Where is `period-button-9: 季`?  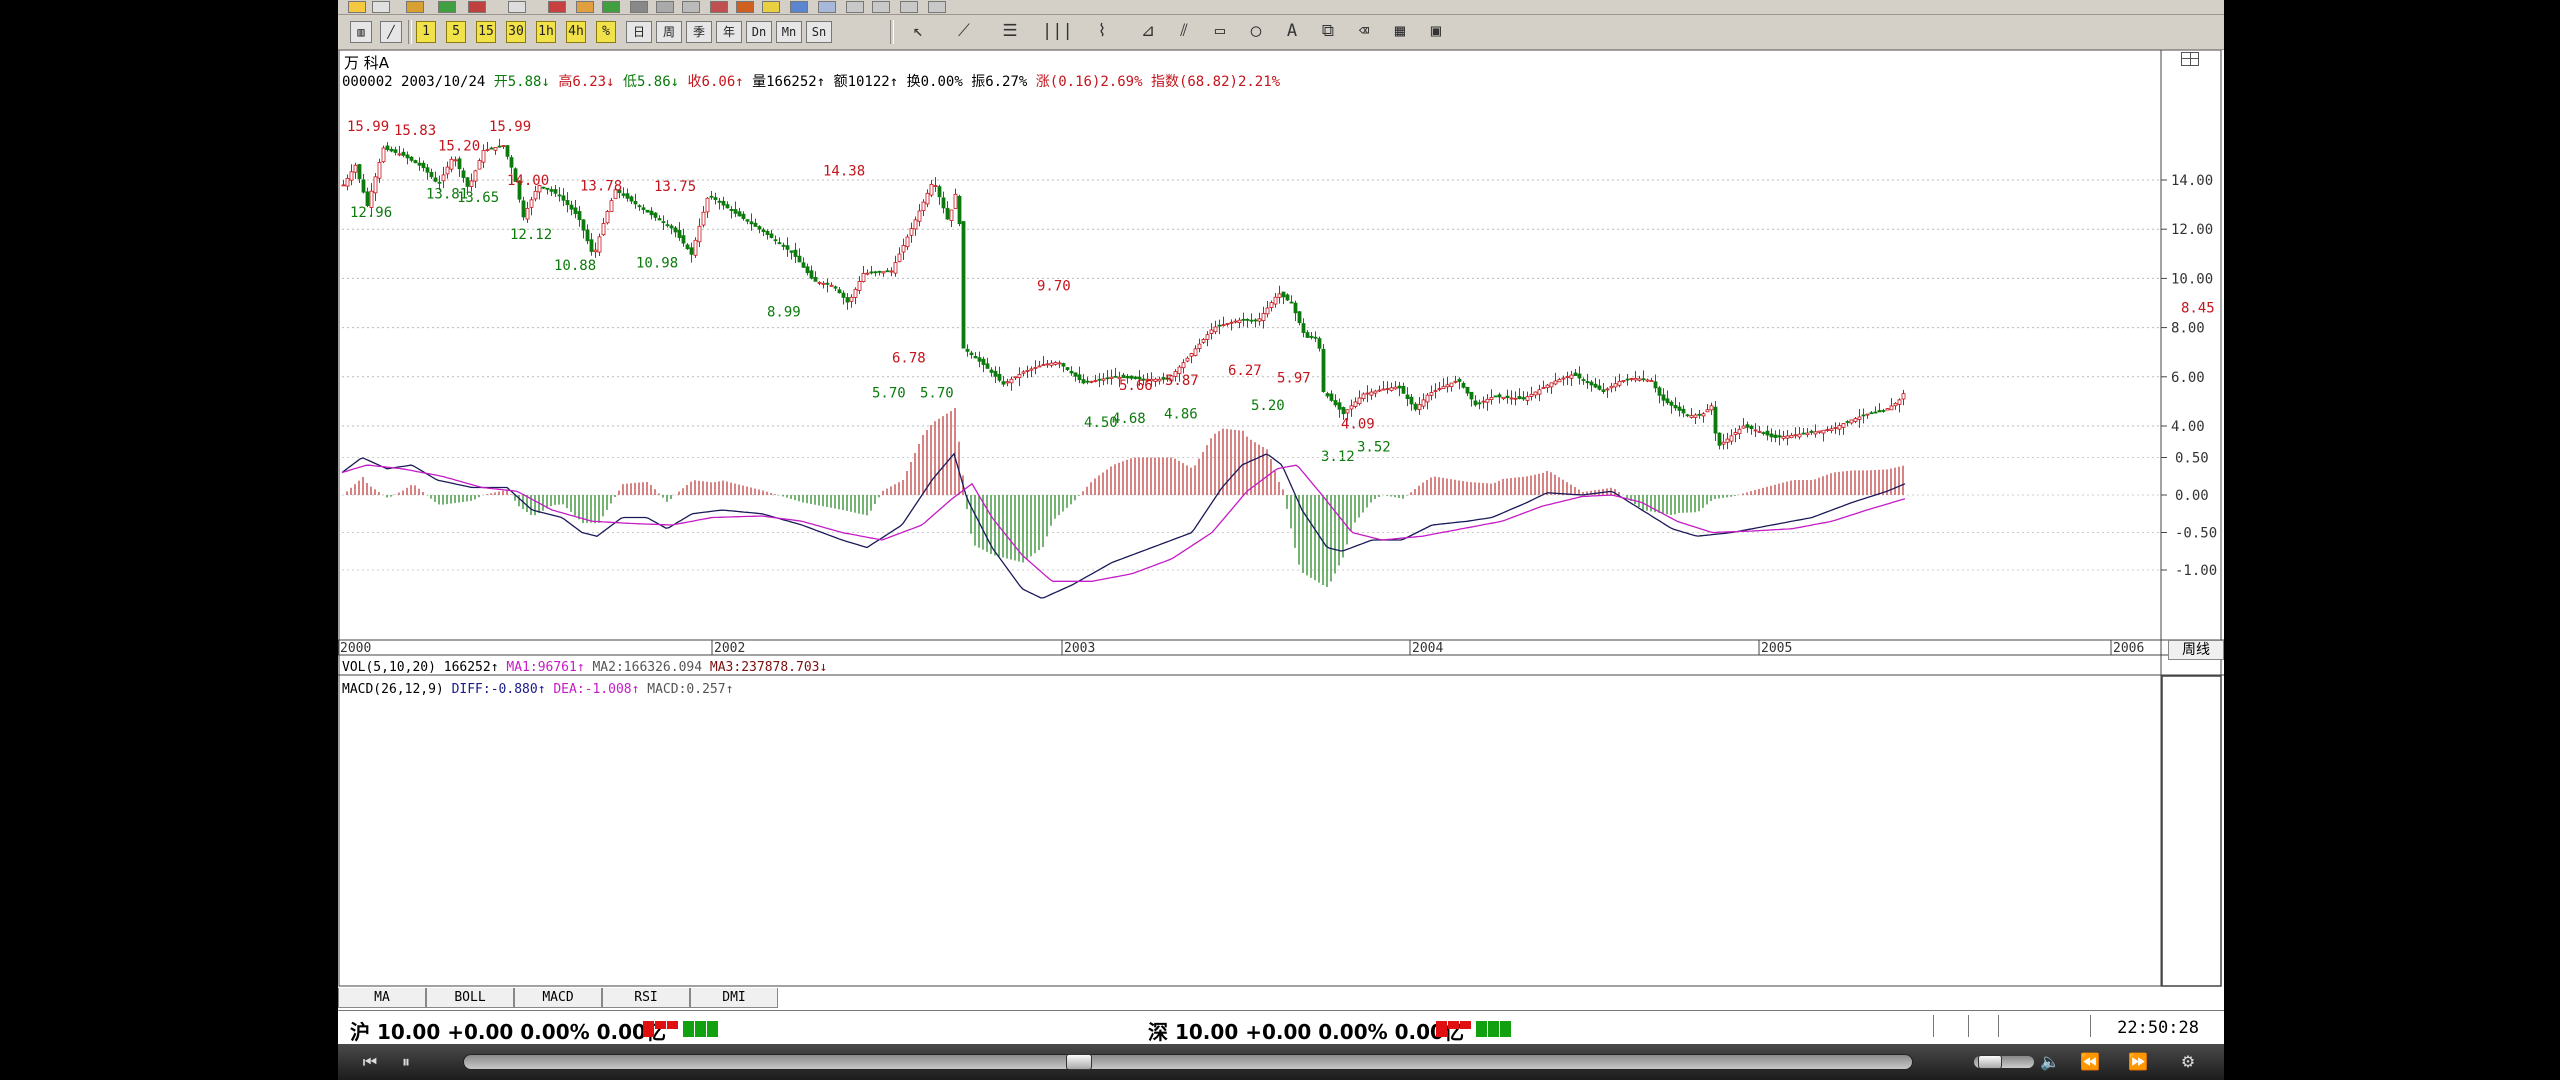
period-button-9: 季 is located at coordinates (699, 32).